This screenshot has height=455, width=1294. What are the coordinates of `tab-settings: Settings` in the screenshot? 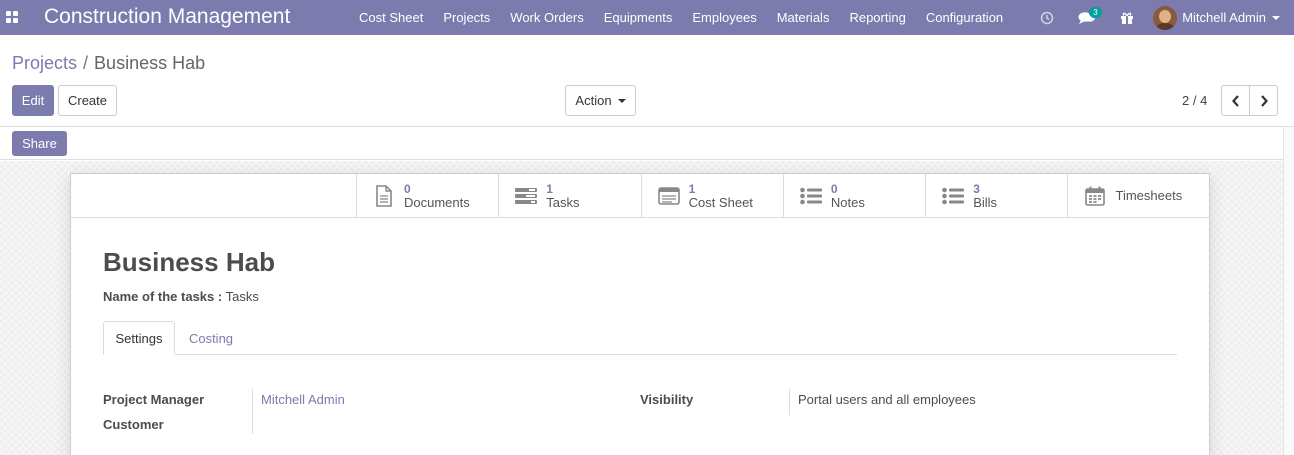 It's located at (139, 338).